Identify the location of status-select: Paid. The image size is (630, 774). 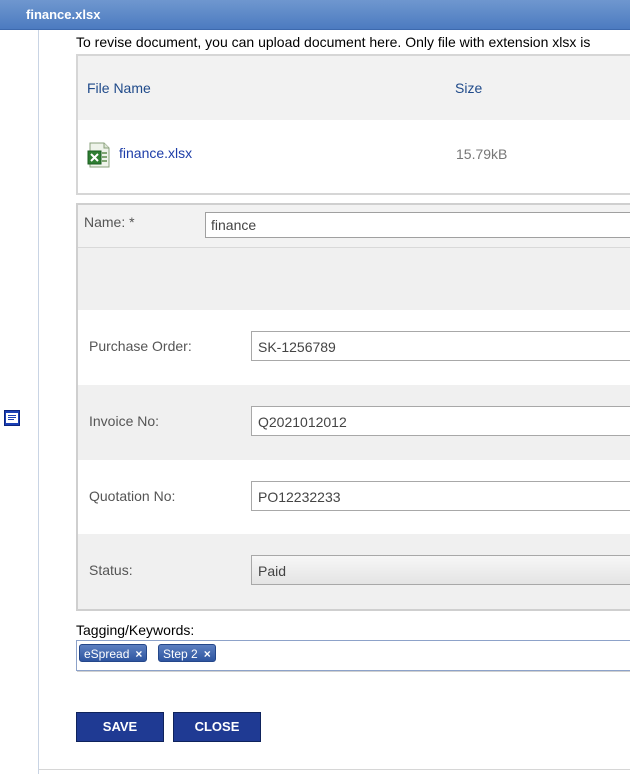
(440, 570).